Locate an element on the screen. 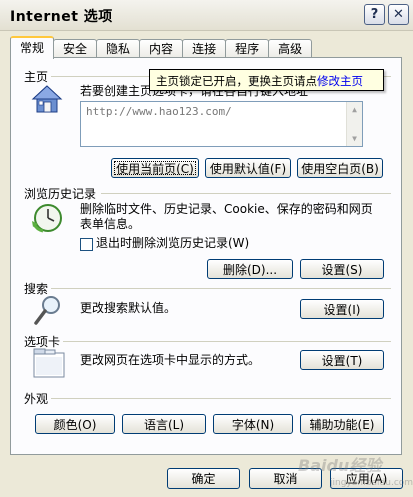  modify-homepage-link: 修改主页 is located at coordinates (340, 81).